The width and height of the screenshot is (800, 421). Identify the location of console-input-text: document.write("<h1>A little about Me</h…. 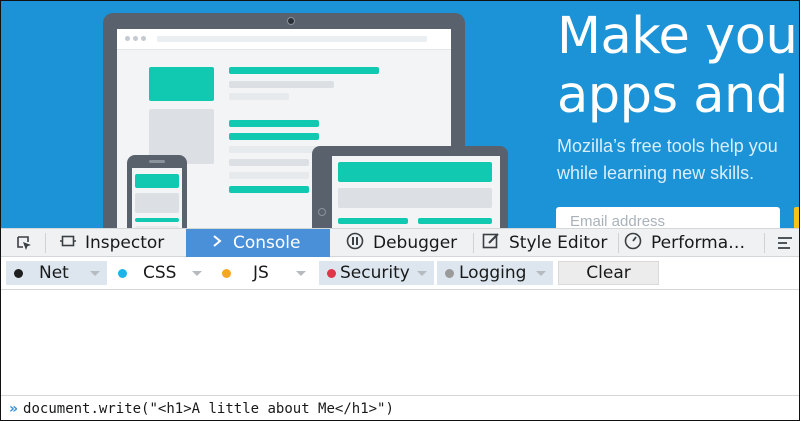
(208, 409).